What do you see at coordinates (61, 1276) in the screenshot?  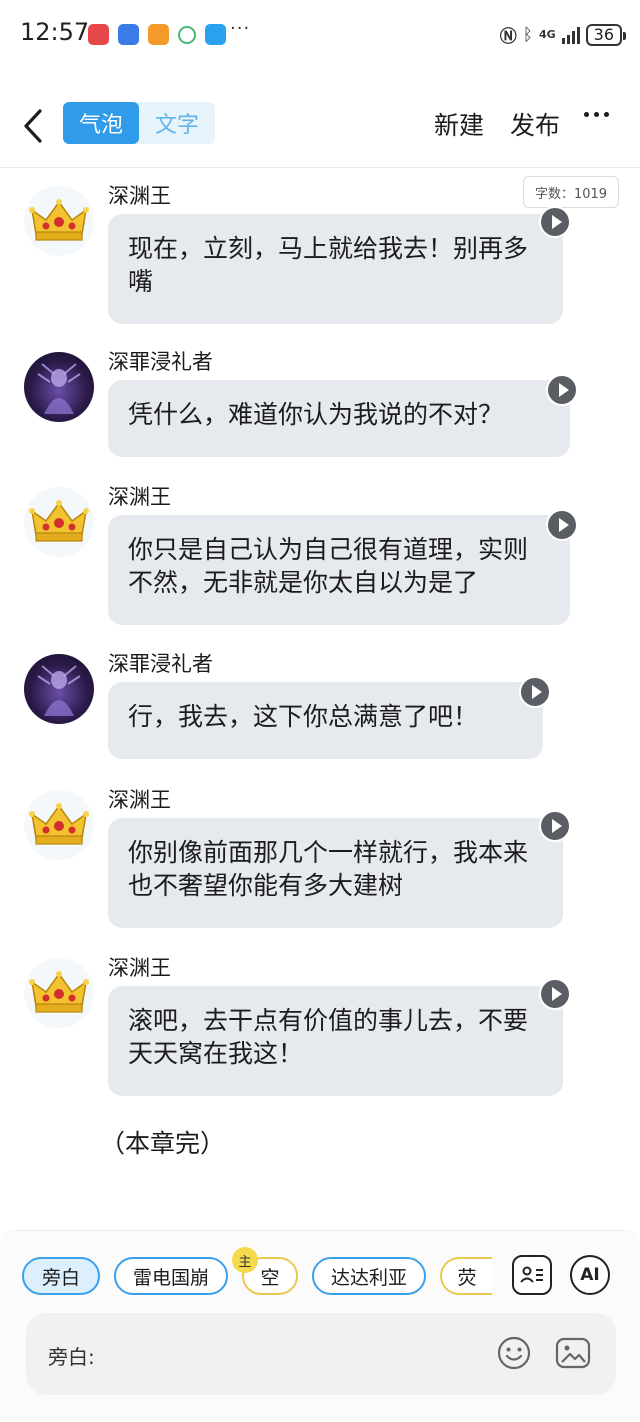 I see `character-chip-narrator: 旁白` at bounding box center [61, 1276].